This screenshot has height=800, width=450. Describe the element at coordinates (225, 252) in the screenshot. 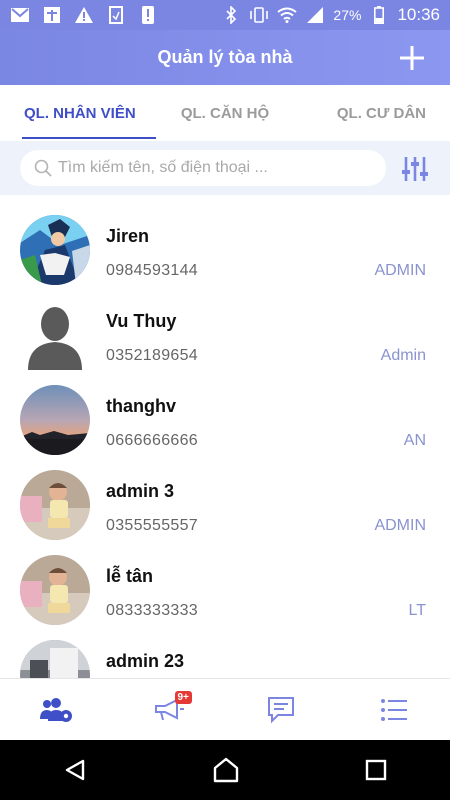

I see `employee-row: Jiren 0984593144 ADMIN` at that location.